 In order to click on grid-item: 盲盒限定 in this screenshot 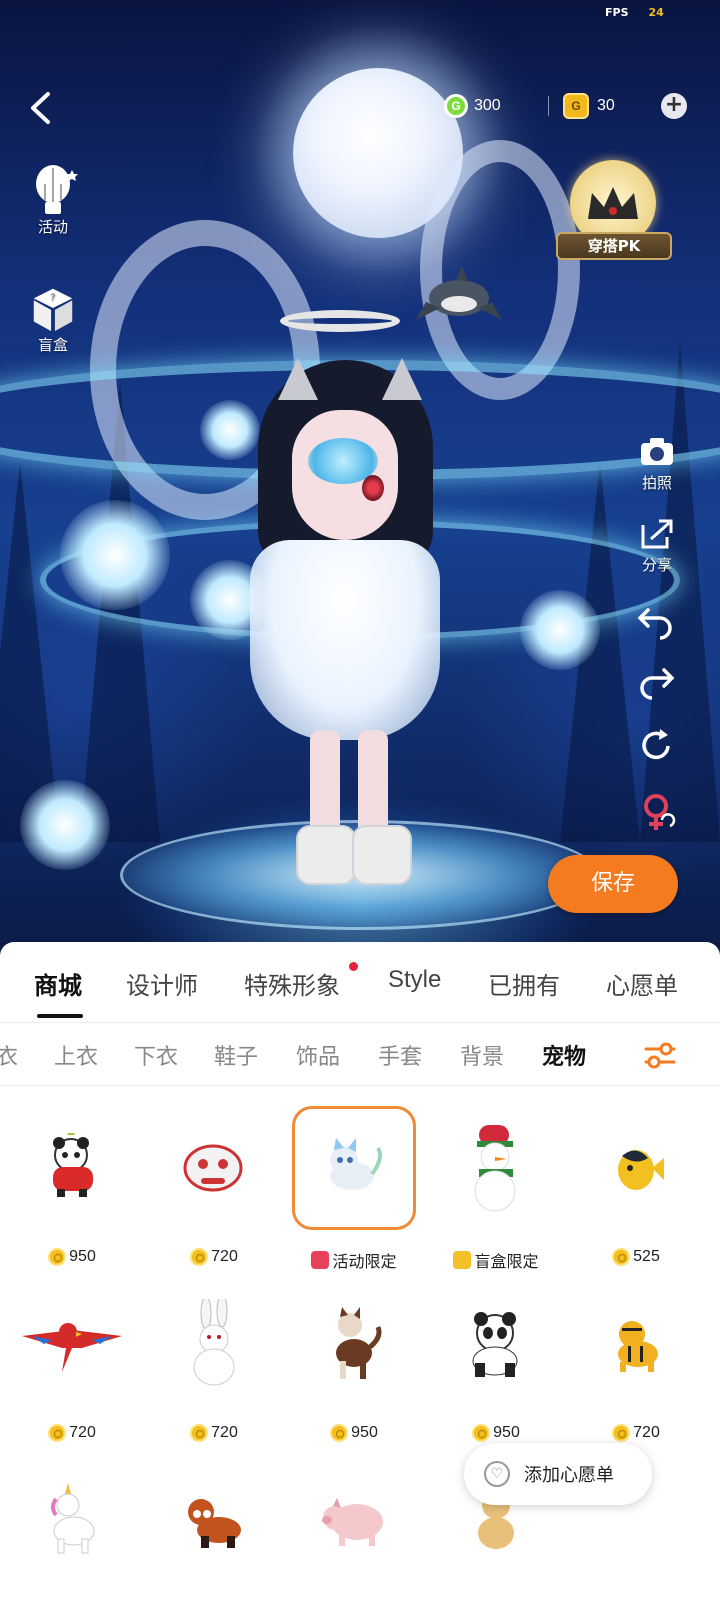, I will do `click(496, 1183)`.